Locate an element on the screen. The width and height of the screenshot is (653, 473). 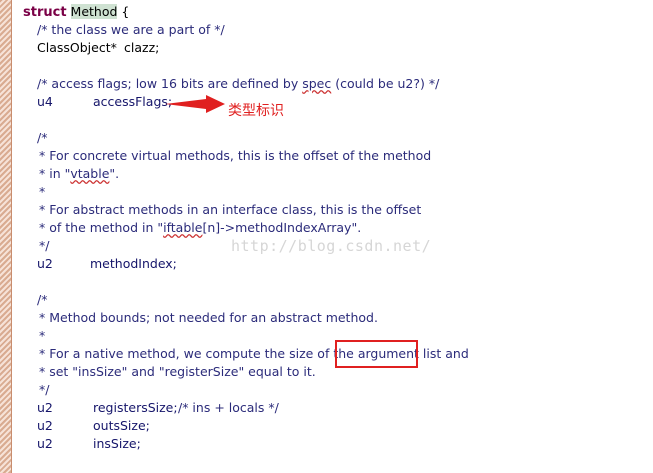
comment-text: * in " is located at coordinates (55, 173).